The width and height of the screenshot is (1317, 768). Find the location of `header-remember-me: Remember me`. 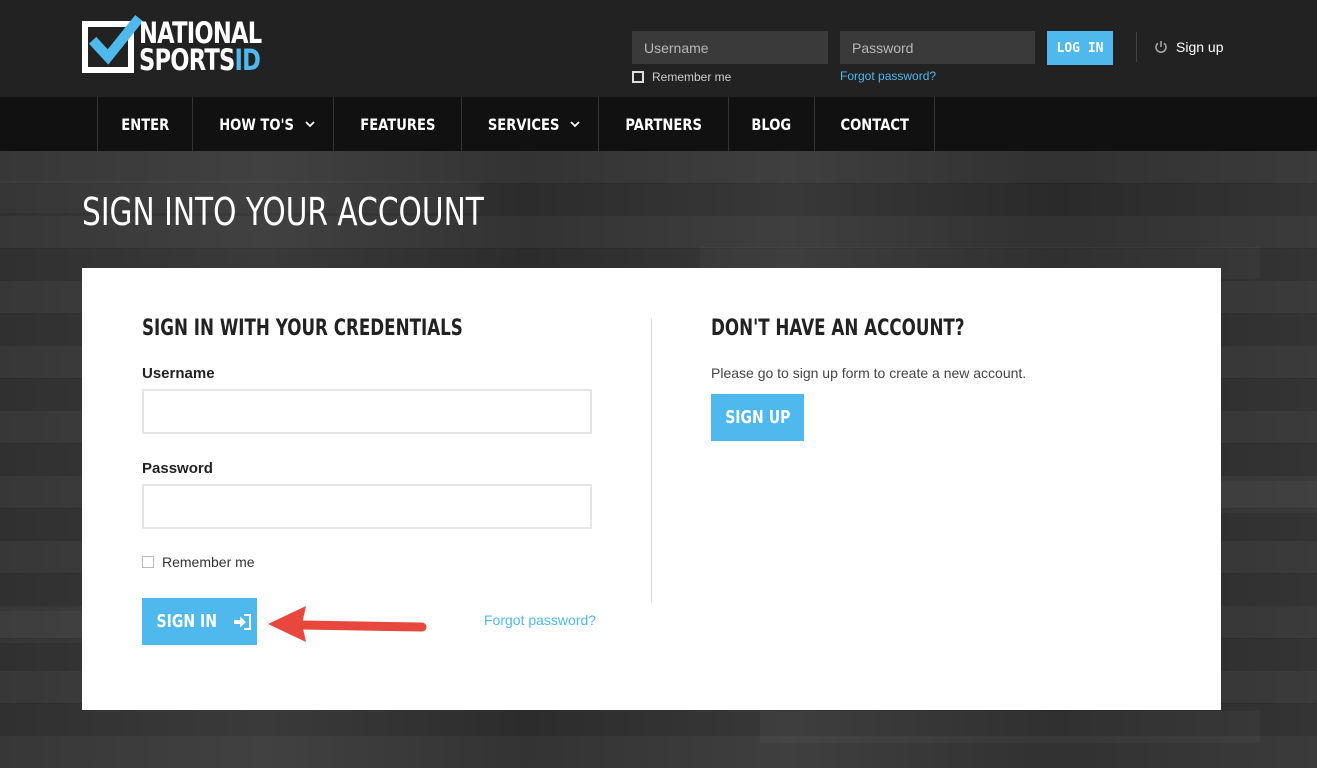

header-remember-me: Remember me is located at coordinates (681, 77).